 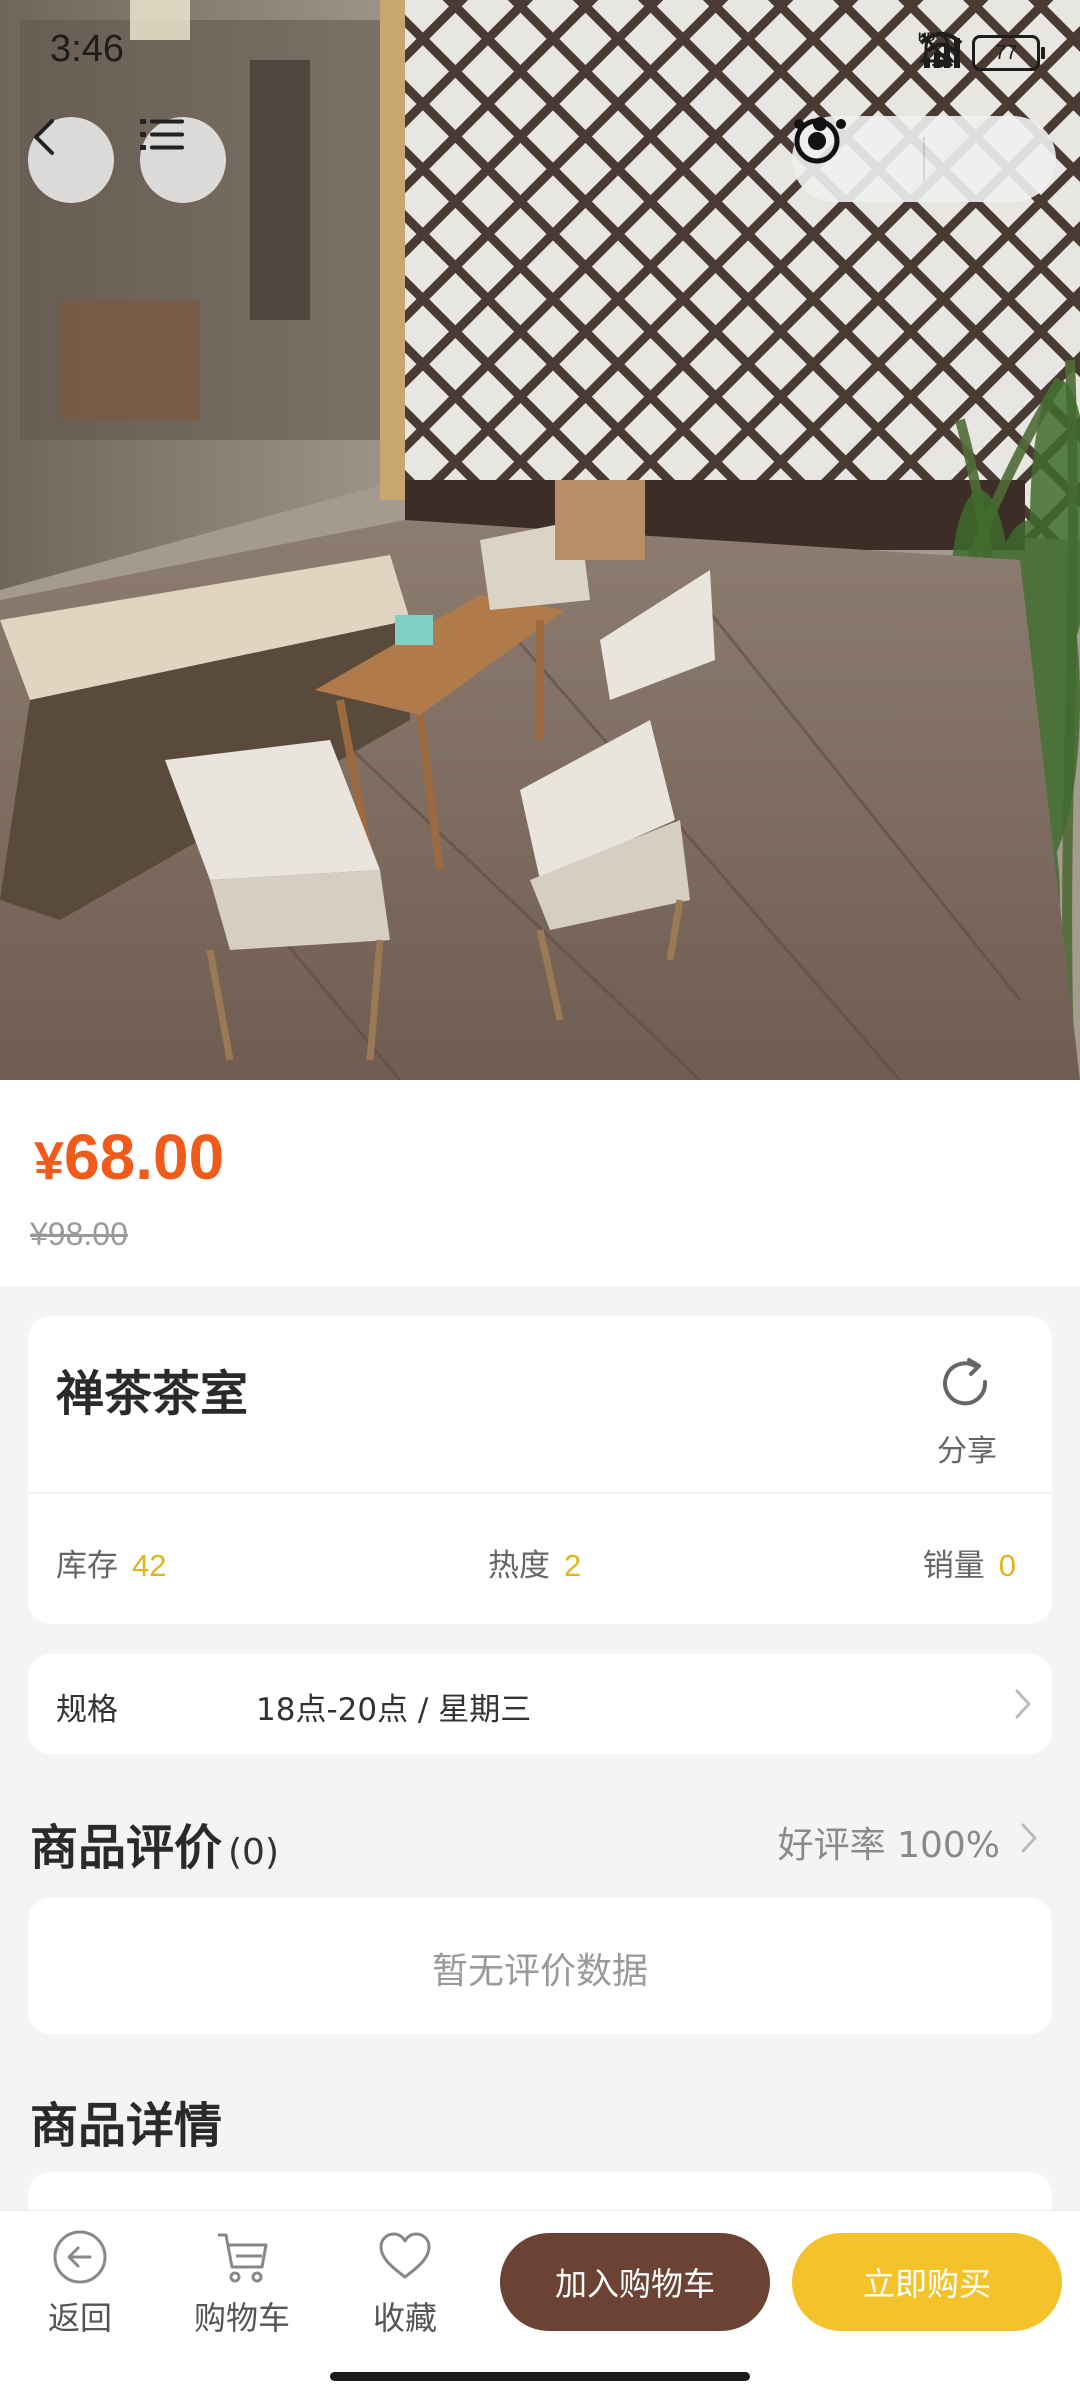 I want to click on share-icon, so click(x=967, y=1389).